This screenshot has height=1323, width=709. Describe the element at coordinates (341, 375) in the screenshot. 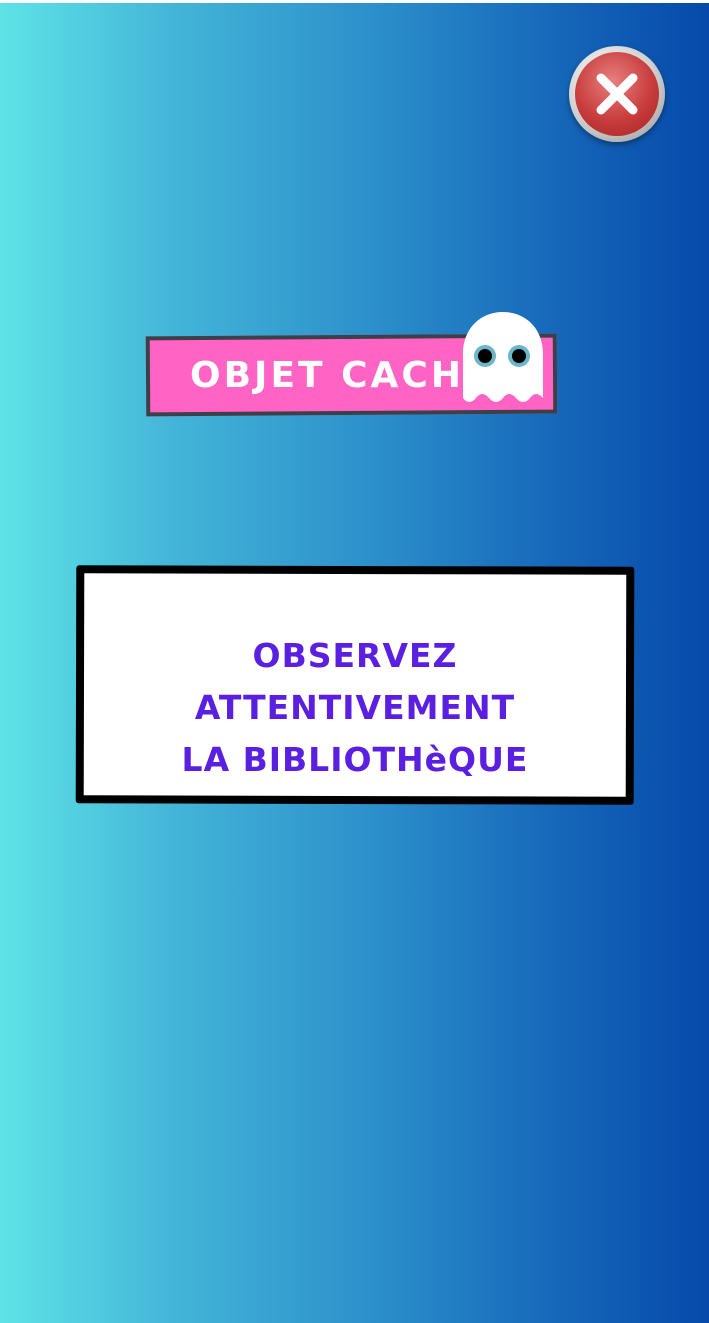

I see `title-text: OBJET CACHÉ` at that location.